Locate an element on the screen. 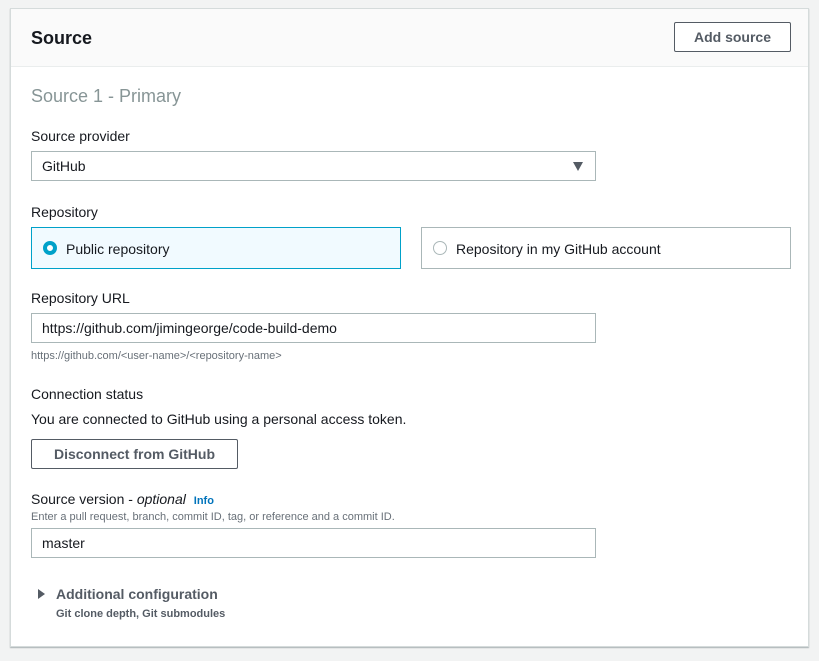 The image size is (819, 661). panel-title: Source is located at coordinates (62, 38).